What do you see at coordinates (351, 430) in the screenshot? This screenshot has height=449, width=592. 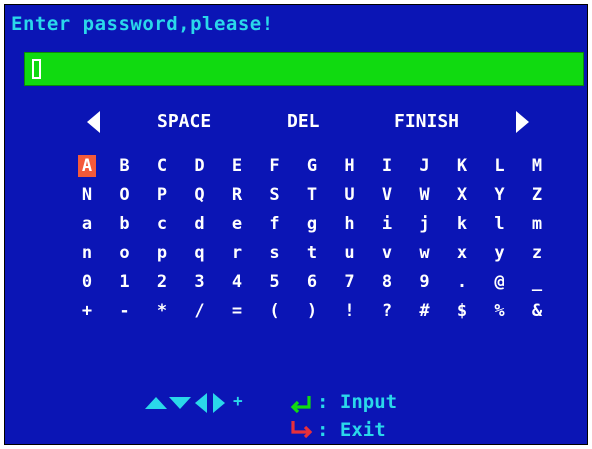 I see `exit-hint-label: : Exit` at bounding box center [351, 430].